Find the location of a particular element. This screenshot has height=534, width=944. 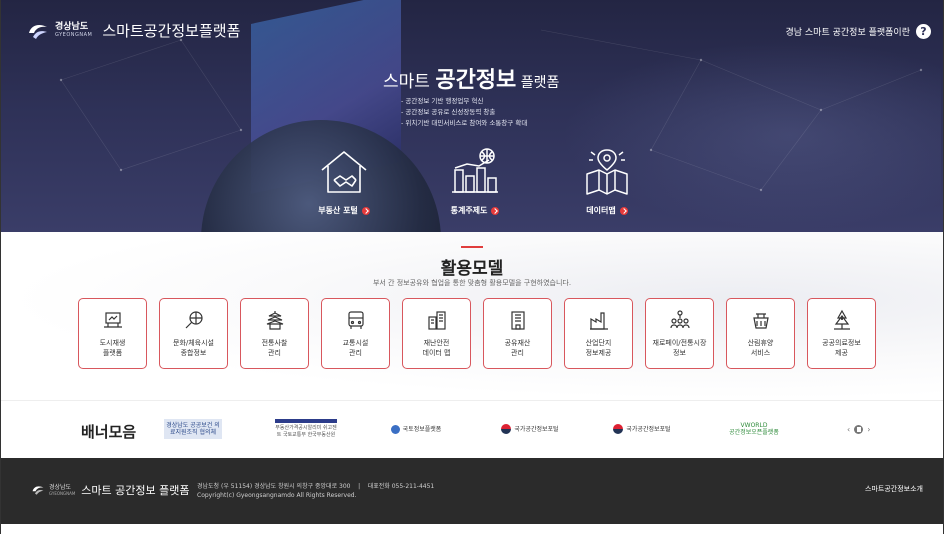

statistics-city-icon is located at coordinates (475, 170).